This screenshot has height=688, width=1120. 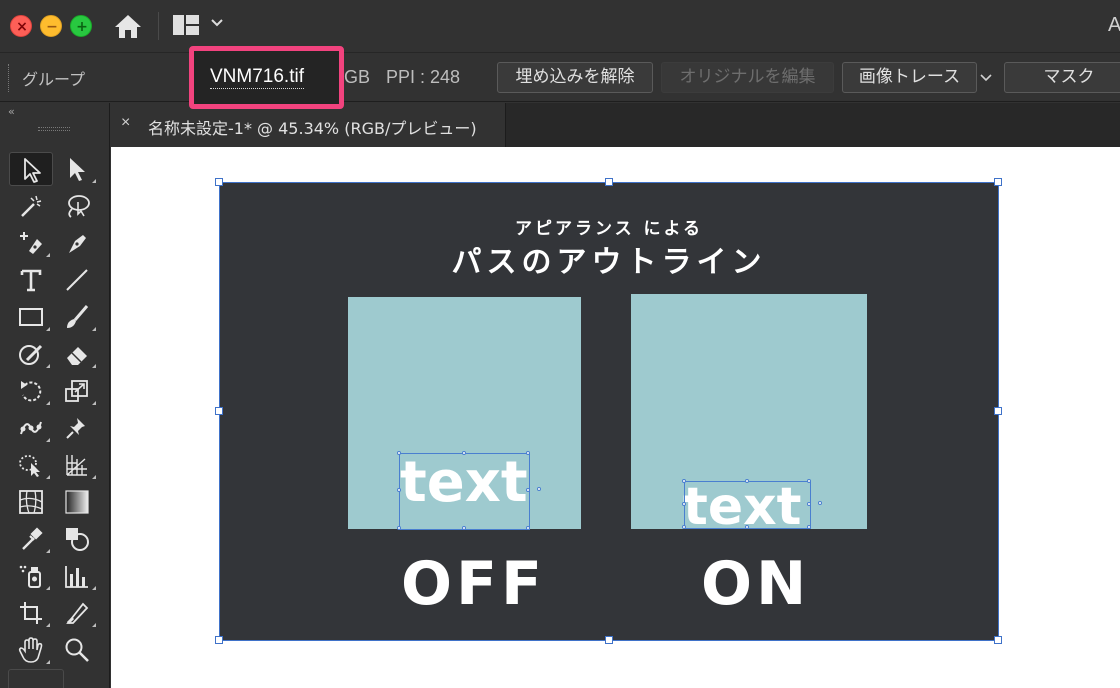 What do you see at coordinates (31, 243) in the screenshot?
I see `curvature-pen-tool` at bounding box center [31, 243].